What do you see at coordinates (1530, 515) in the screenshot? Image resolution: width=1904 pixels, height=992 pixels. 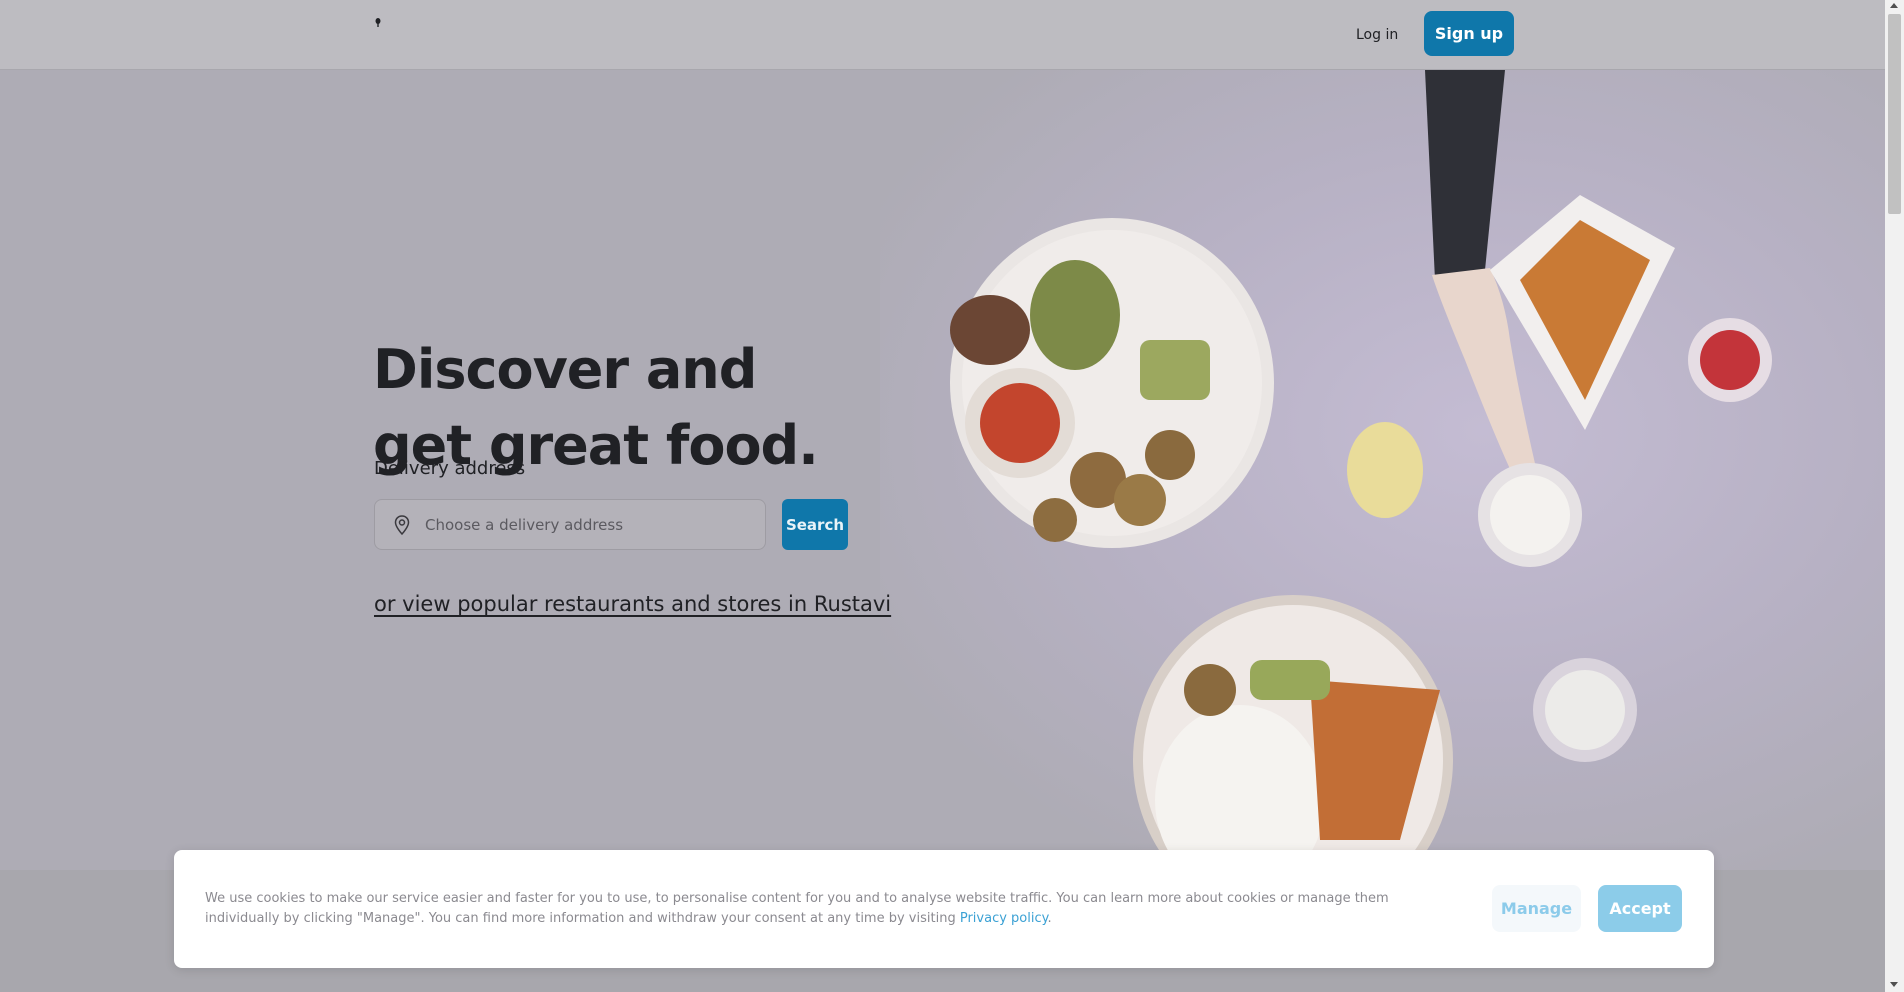 I see `yogurt` at bounding box center [1530, 515].